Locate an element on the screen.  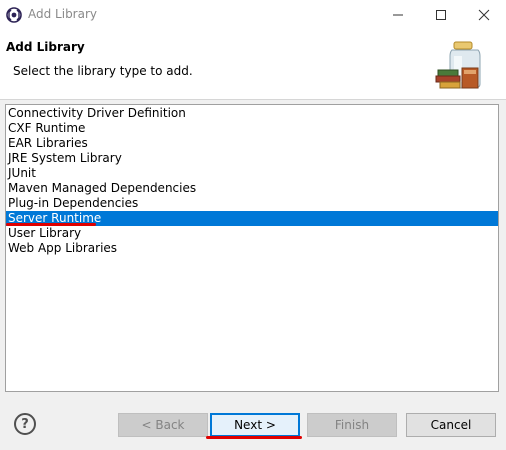
close-icon is located at coordinates (484, 15).